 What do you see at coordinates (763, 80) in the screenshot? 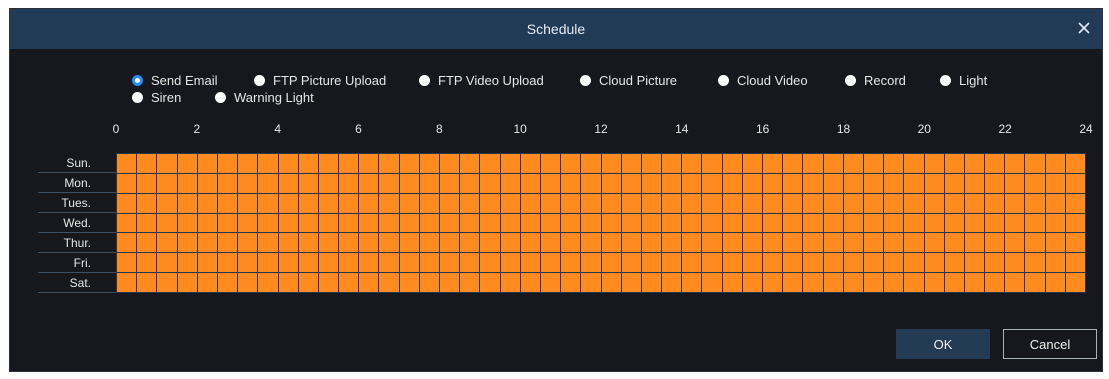
I see `option-cloud-video: Cloud Video` at bounding box center [763, 80].